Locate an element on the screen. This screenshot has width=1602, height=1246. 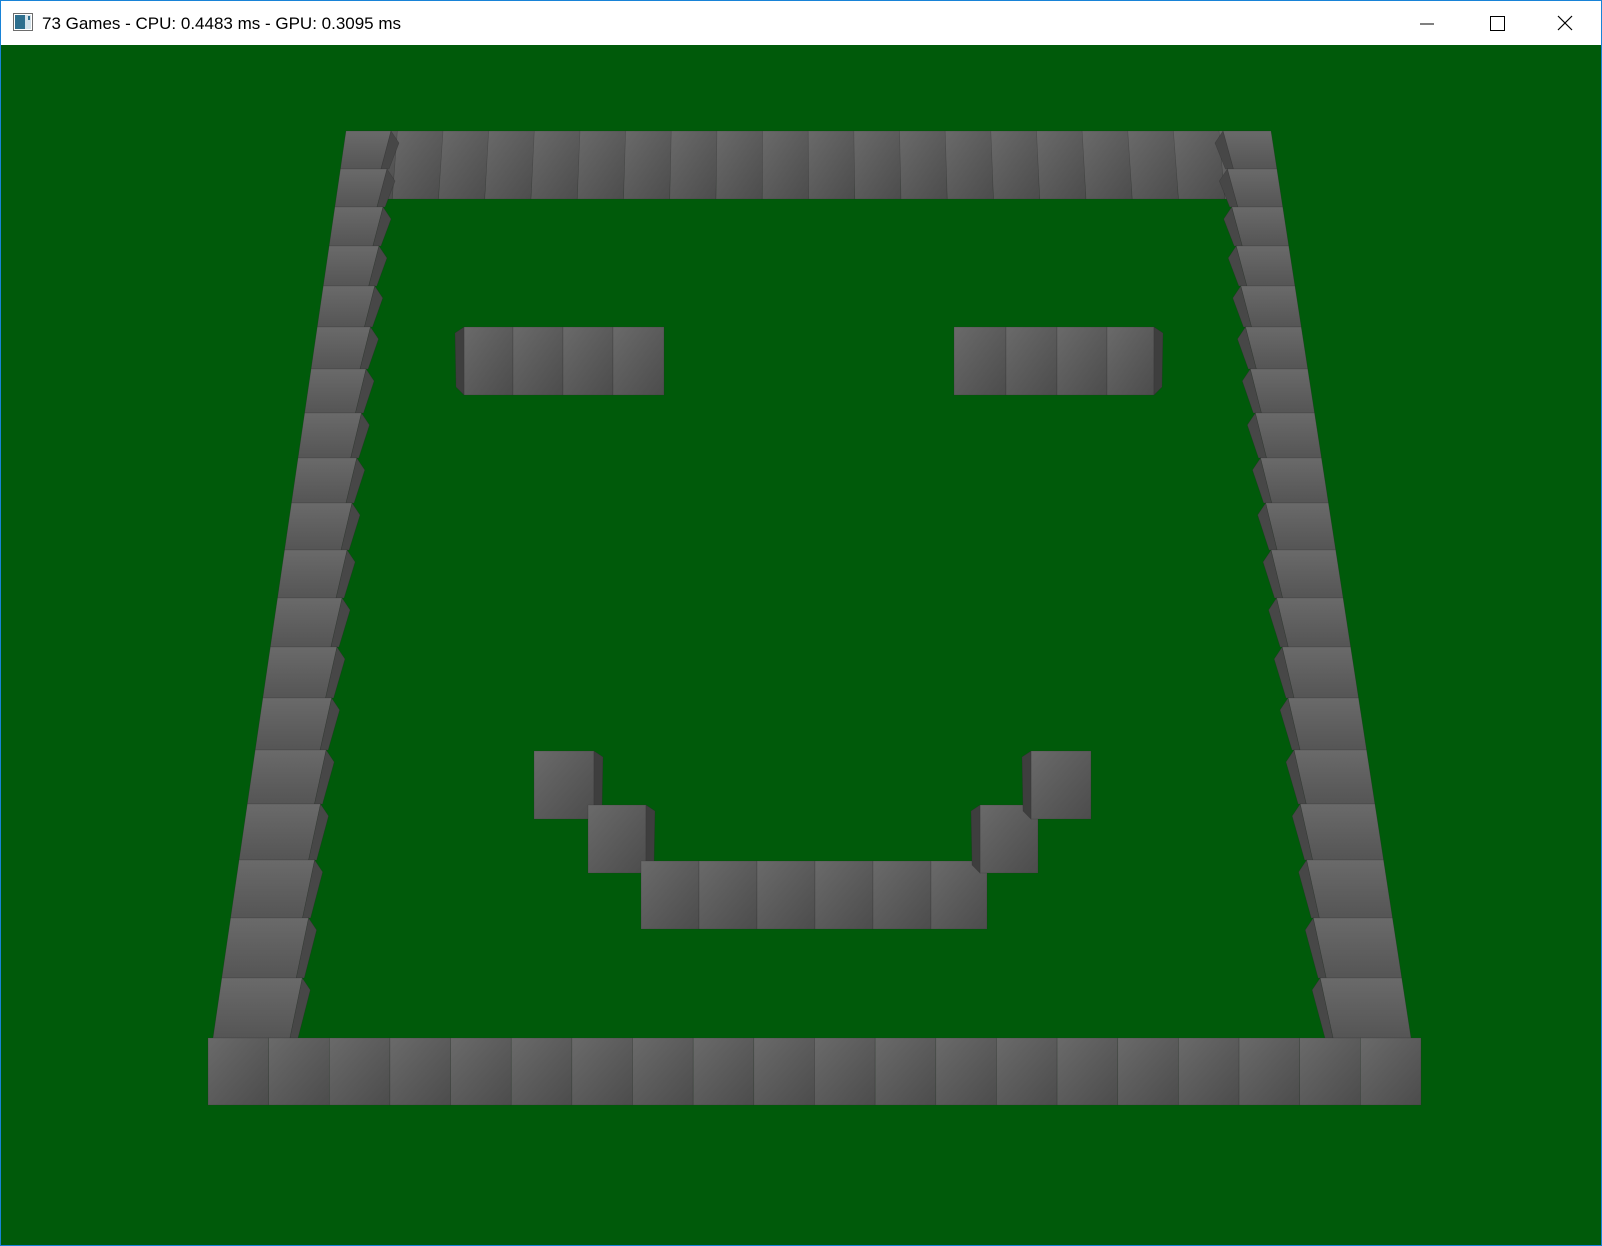
maximize-button is located at coordinates (1498, 23).